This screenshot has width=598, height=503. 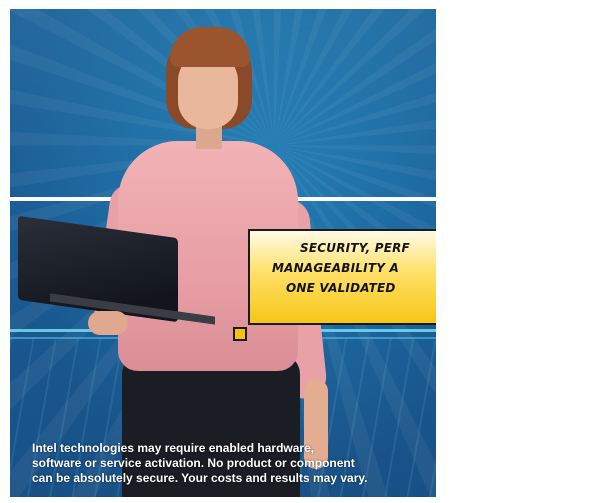 What do you see at coordinates (341, 288) in the screenshot?
I see `callout-line-3: ONE VALIDATED` at bounding box center [341, 288].